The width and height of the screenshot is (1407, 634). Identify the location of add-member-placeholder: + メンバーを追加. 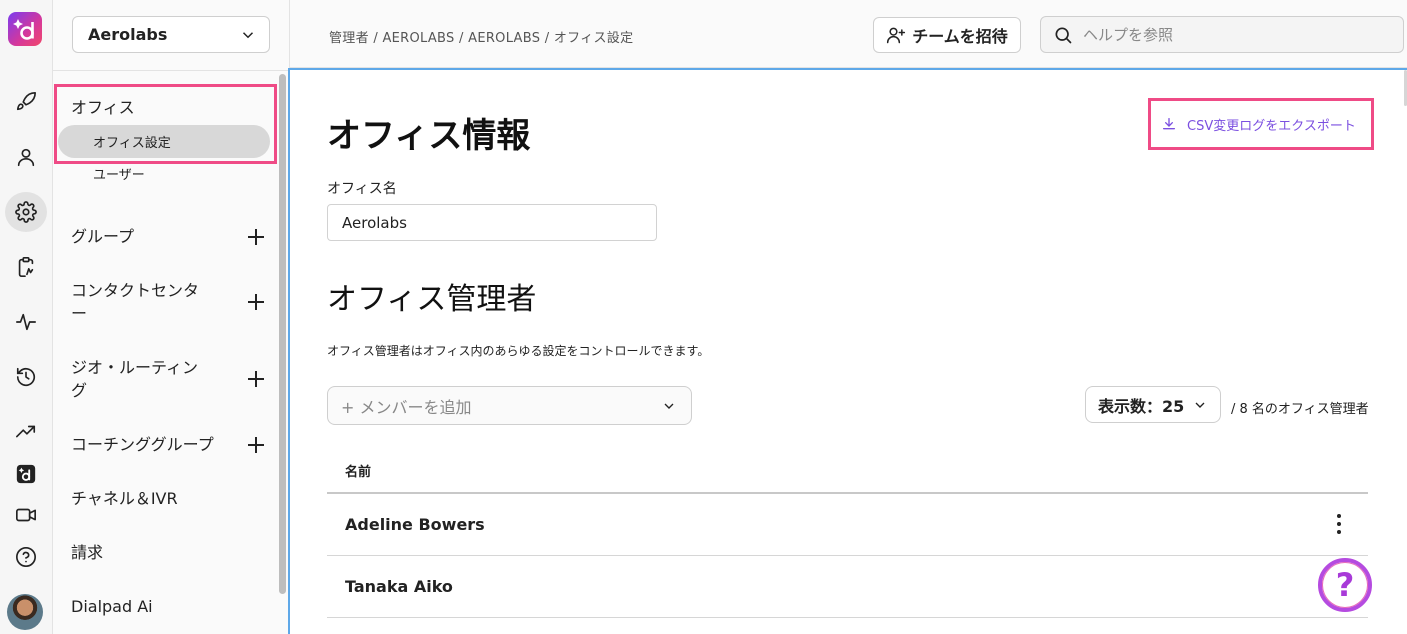
(406, 407).